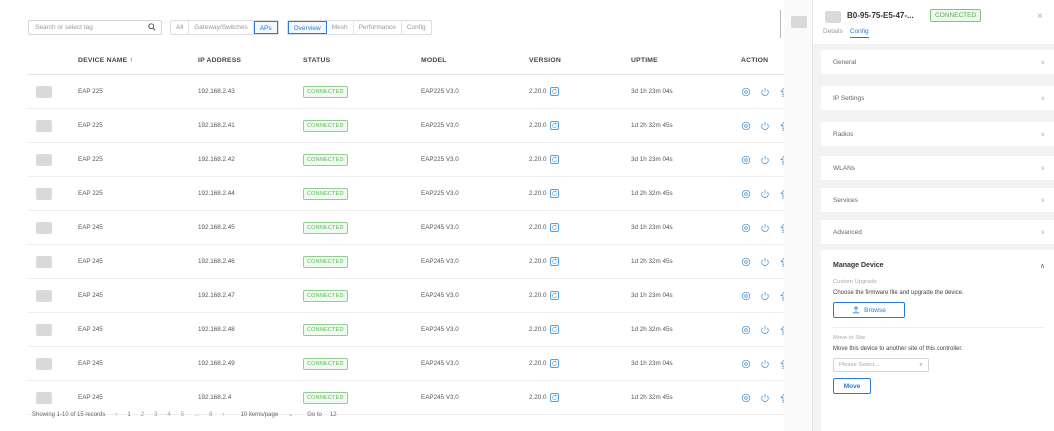  Describe the element at coordinates (290, 414) in the screenshot. I see `chevron-down-icon: ⌄` at that location.